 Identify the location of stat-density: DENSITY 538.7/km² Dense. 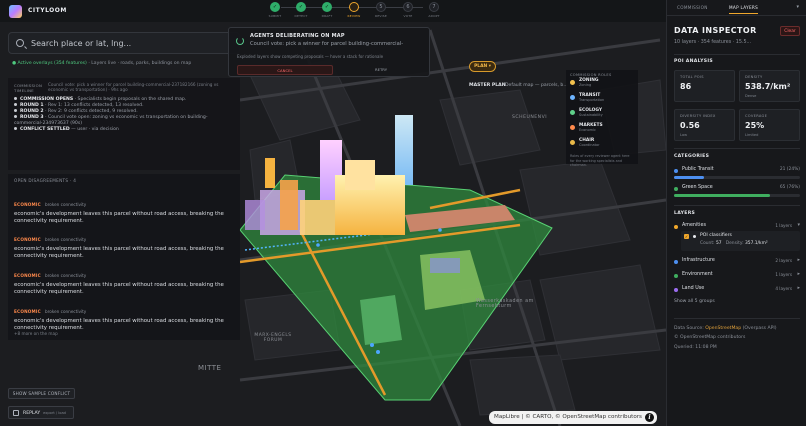
(769, 86).